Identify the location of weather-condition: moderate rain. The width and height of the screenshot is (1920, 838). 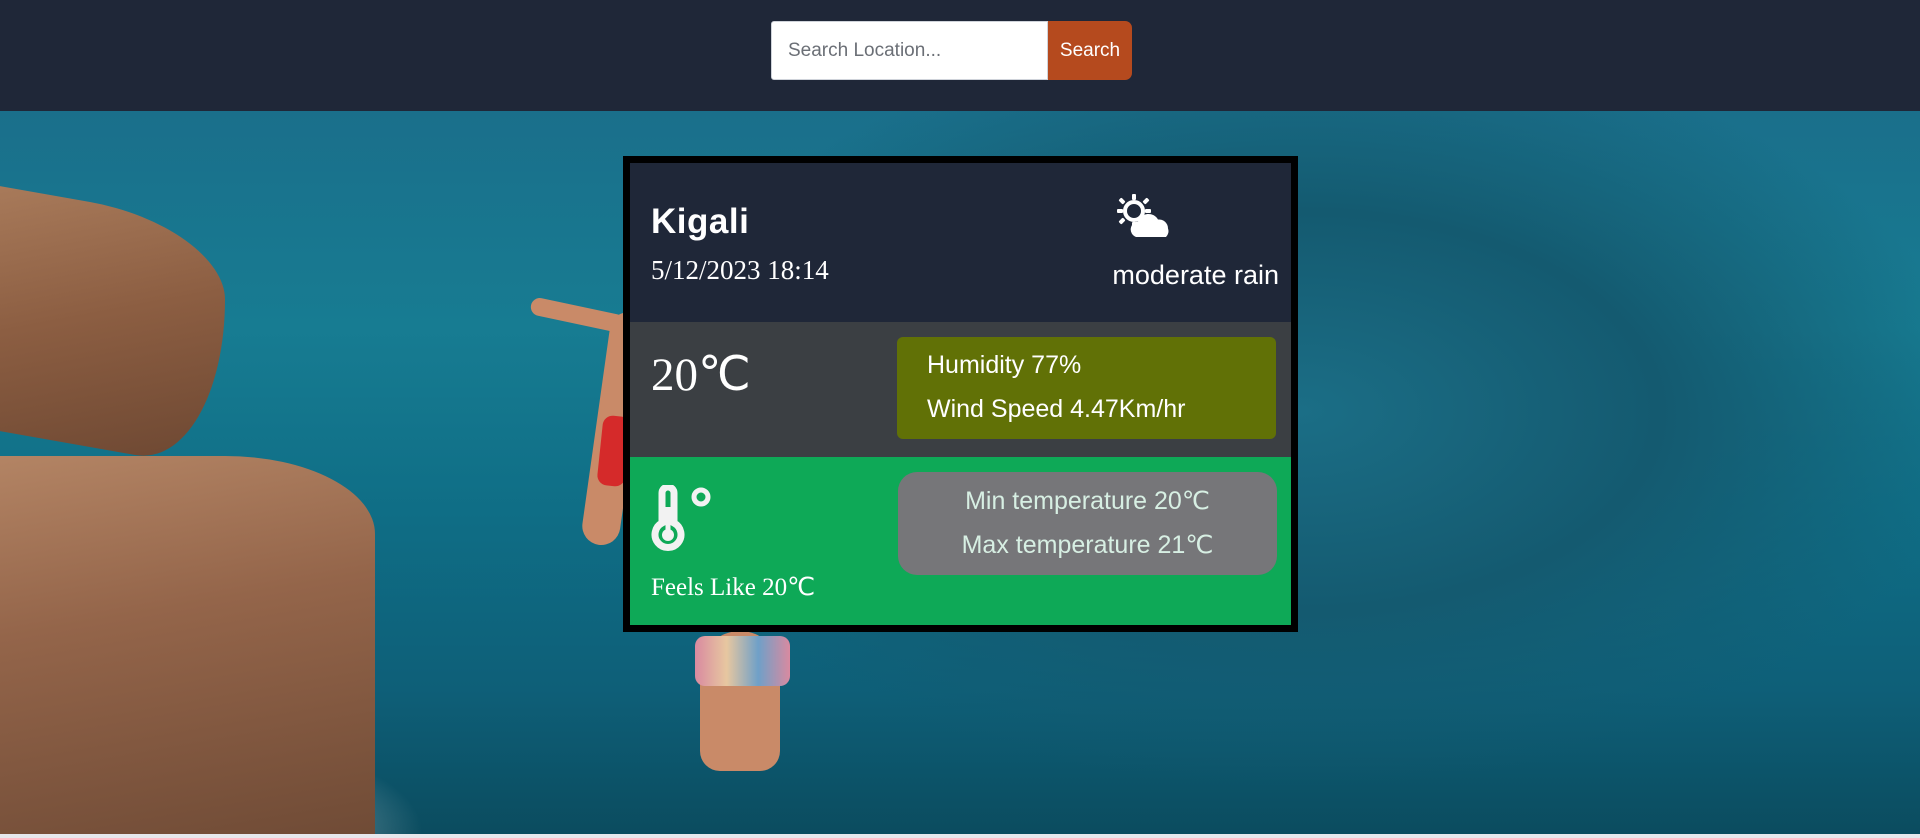
(1195, 275).